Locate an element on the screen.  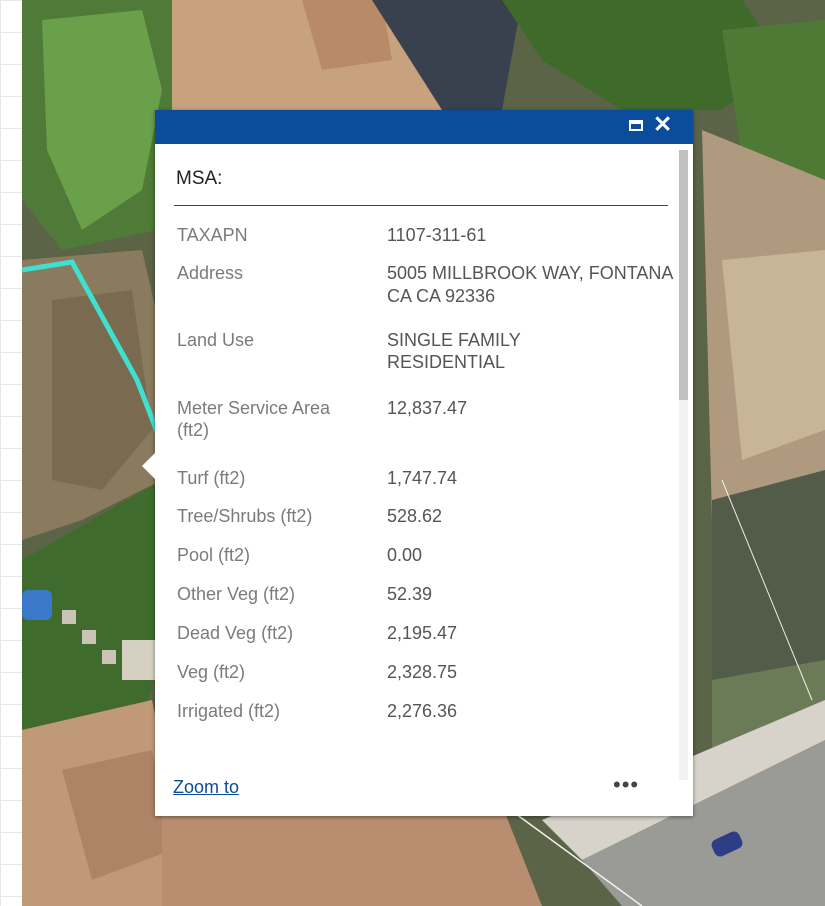
attribute-value: 2,276.36 is located at coordinates (422, 711).